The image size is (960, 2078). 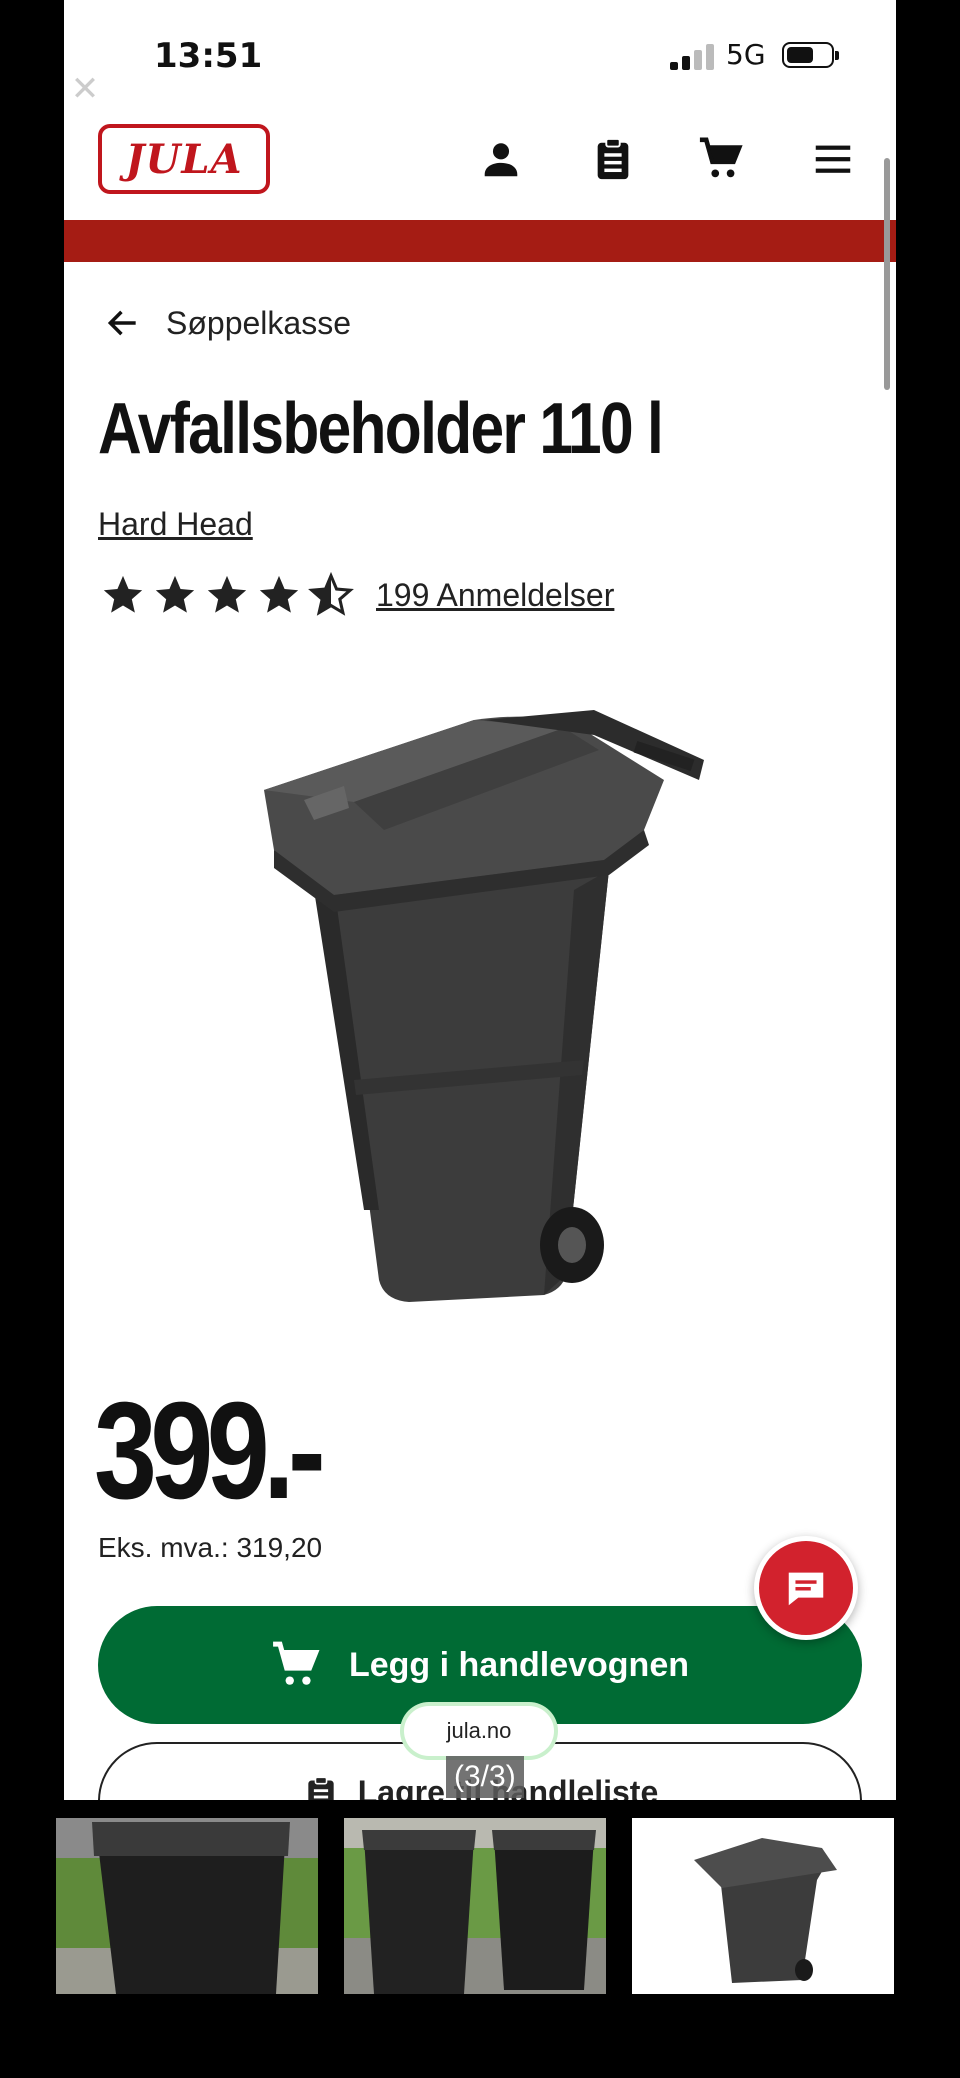 I want to click on price-ex-vat: Eks. mva.: 319,20, so click(x=210, y=1547).